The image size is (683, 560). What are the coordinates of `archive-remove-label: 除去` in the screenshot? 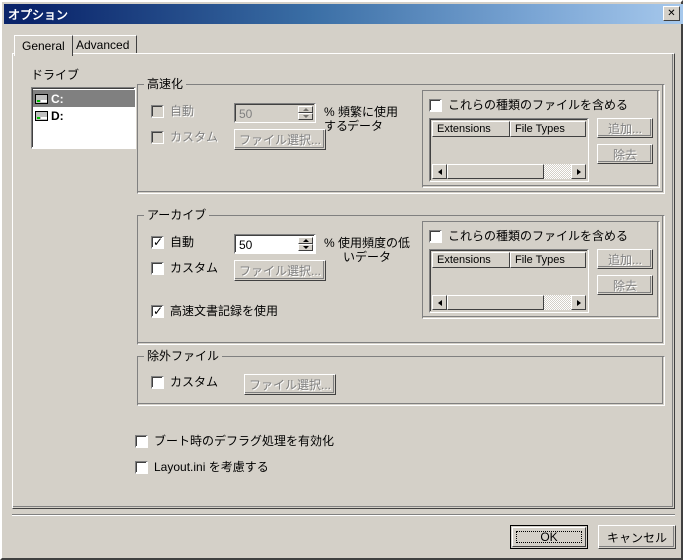 It's located at (624, 285).